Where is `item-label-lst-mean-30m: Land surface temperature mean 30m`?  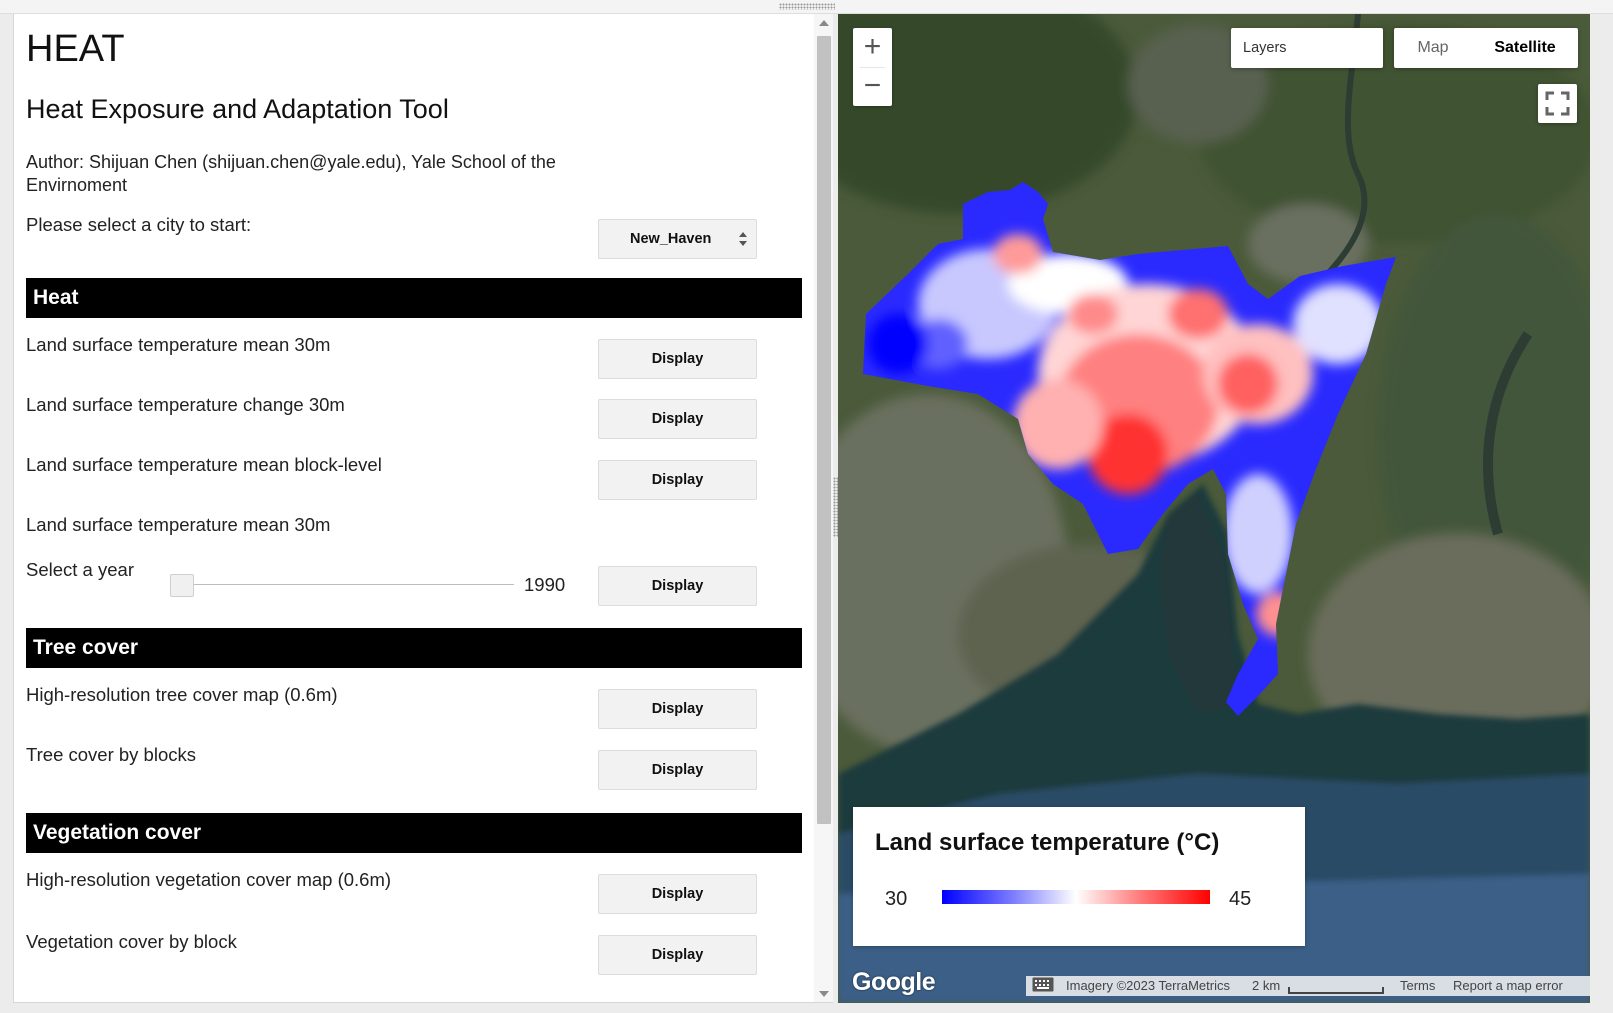 item-label-lst-mean-30m: Land surface temperature mean 30m is located at coordinates (178, 344).